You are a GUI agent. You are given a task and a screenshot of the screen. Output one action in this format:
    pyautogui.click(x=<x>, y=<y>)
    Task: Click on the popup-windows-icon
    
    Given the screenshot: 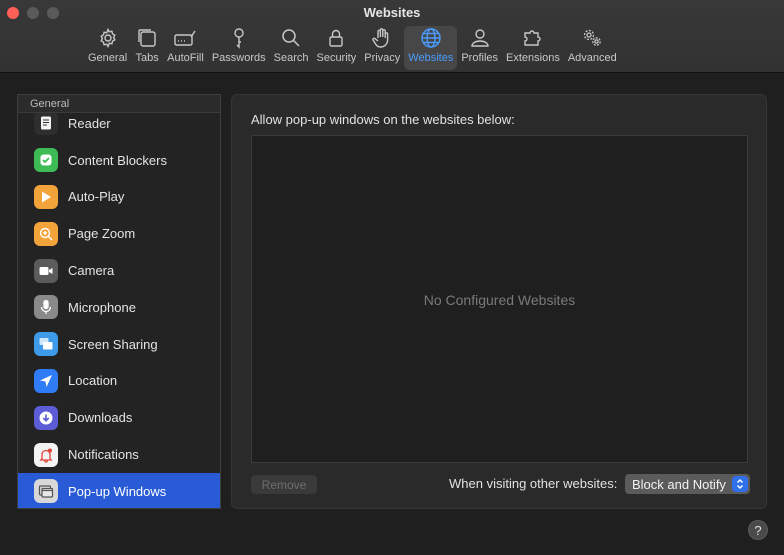 What is the action you would take?
    pyautogui.click(x=46, y=491)
    